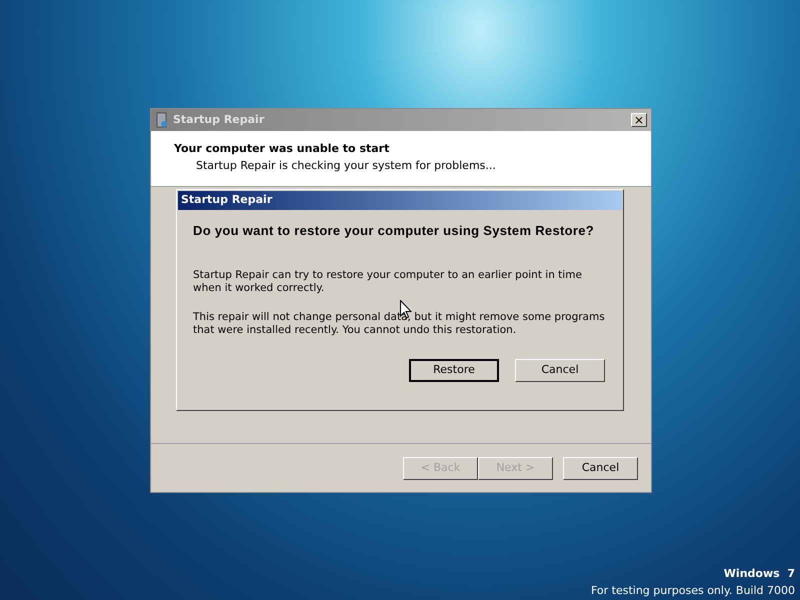 The image size is (800, 600). Describe the element at coordinates (388, 281) in the screenshot. I see `dialog-message: Startup Repair can try to restore your computer to an earlier point in time when it worked correctly.` at that location.